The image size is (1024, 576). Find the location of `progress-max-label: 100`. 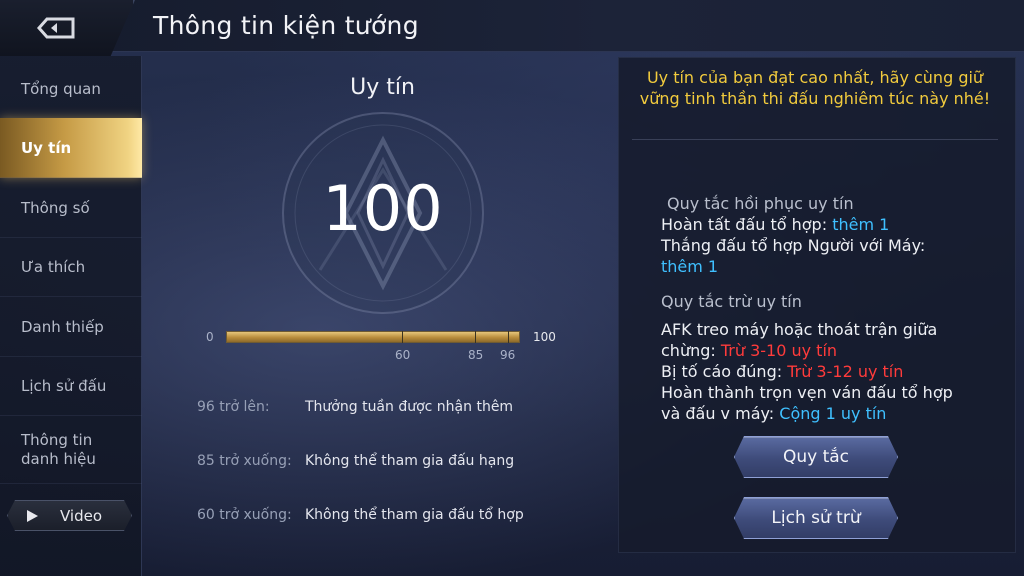

progress-max-label: 100 is located at coordinates (544, 337).